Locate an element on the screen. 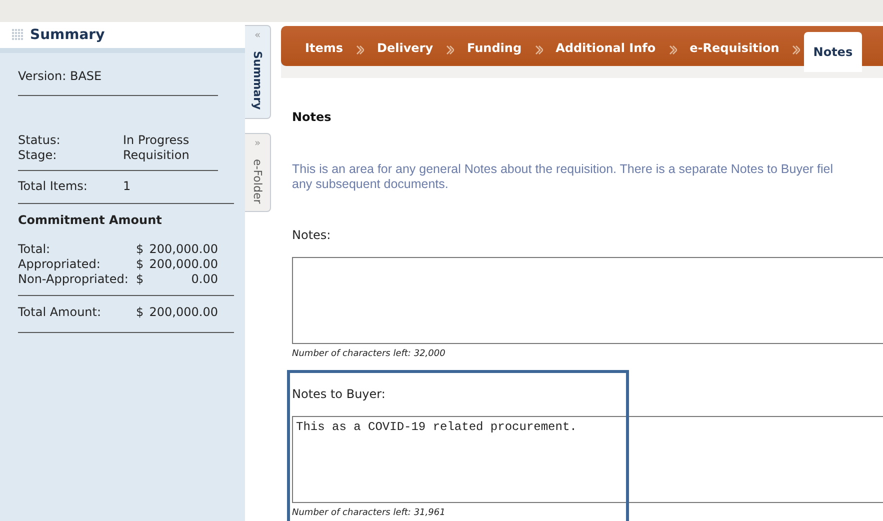 The image size is (883, 521). grip-icon is located at coordinates (18, 35).